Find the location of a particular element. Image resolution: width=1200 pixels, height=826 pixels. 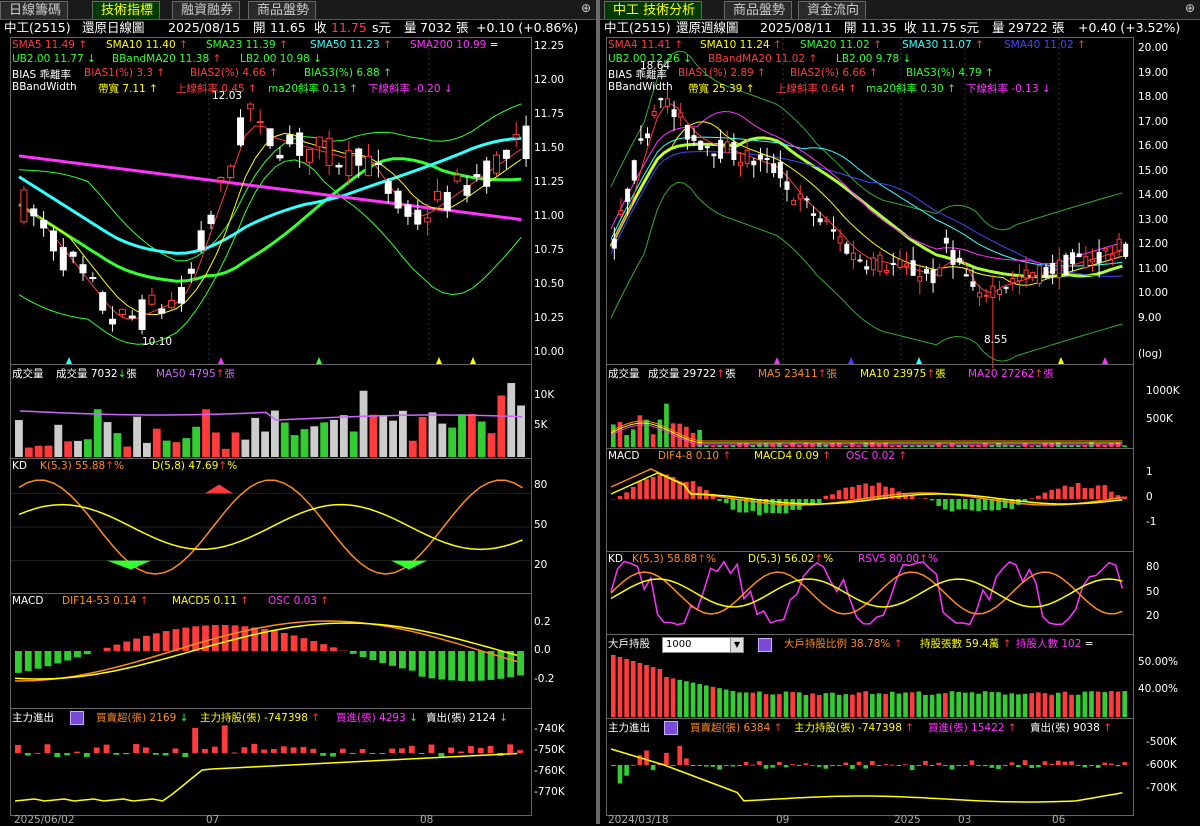

holder-threshold-select: 1000▼ is located at coordinates (703, 645).